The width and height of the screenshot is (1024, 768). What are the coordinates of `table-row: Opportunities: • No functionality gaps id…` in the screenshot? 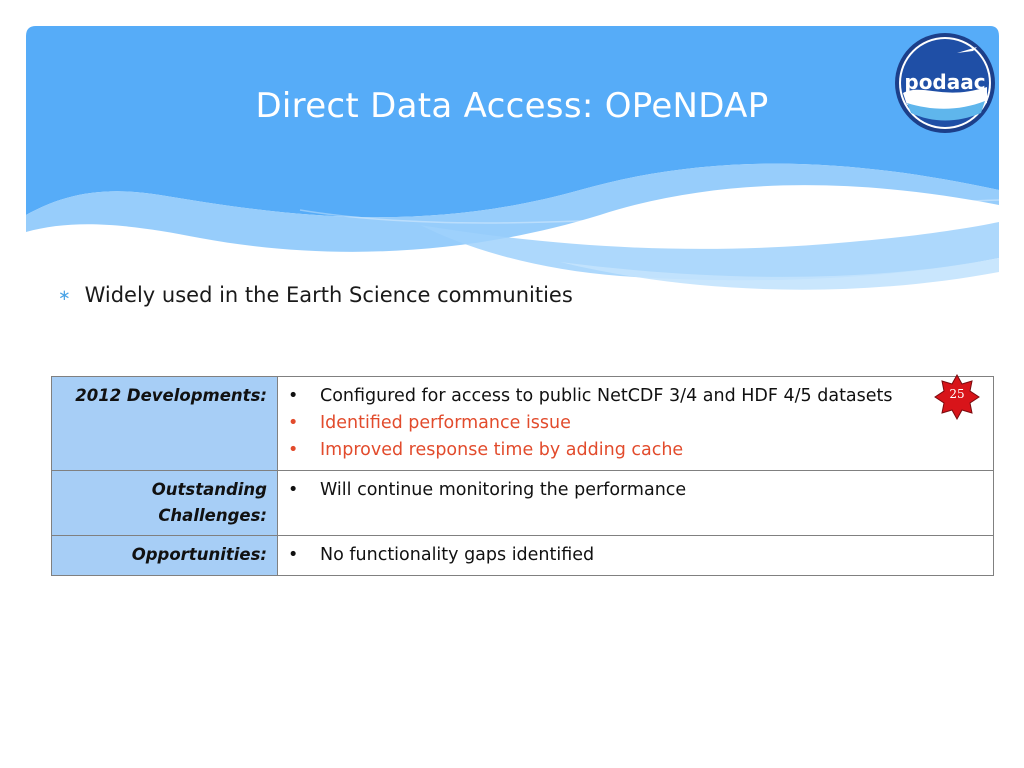 It's located at (522, 555).